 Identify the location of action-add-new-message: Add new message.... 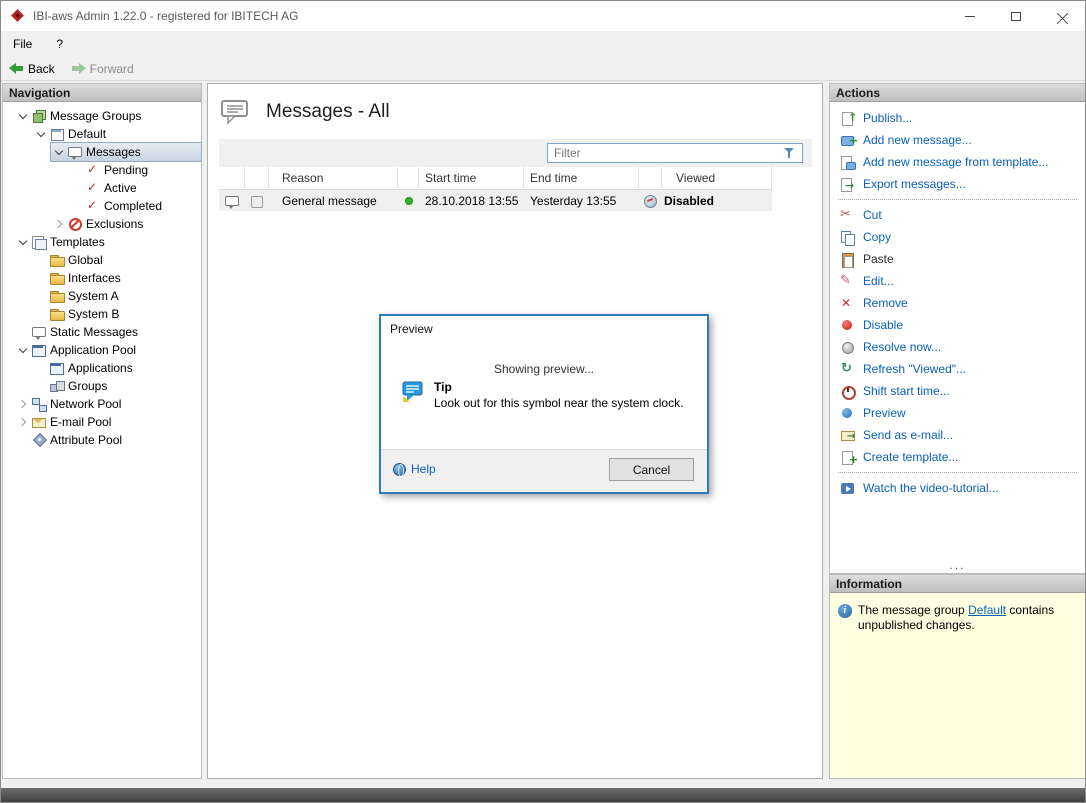
(957, 140).